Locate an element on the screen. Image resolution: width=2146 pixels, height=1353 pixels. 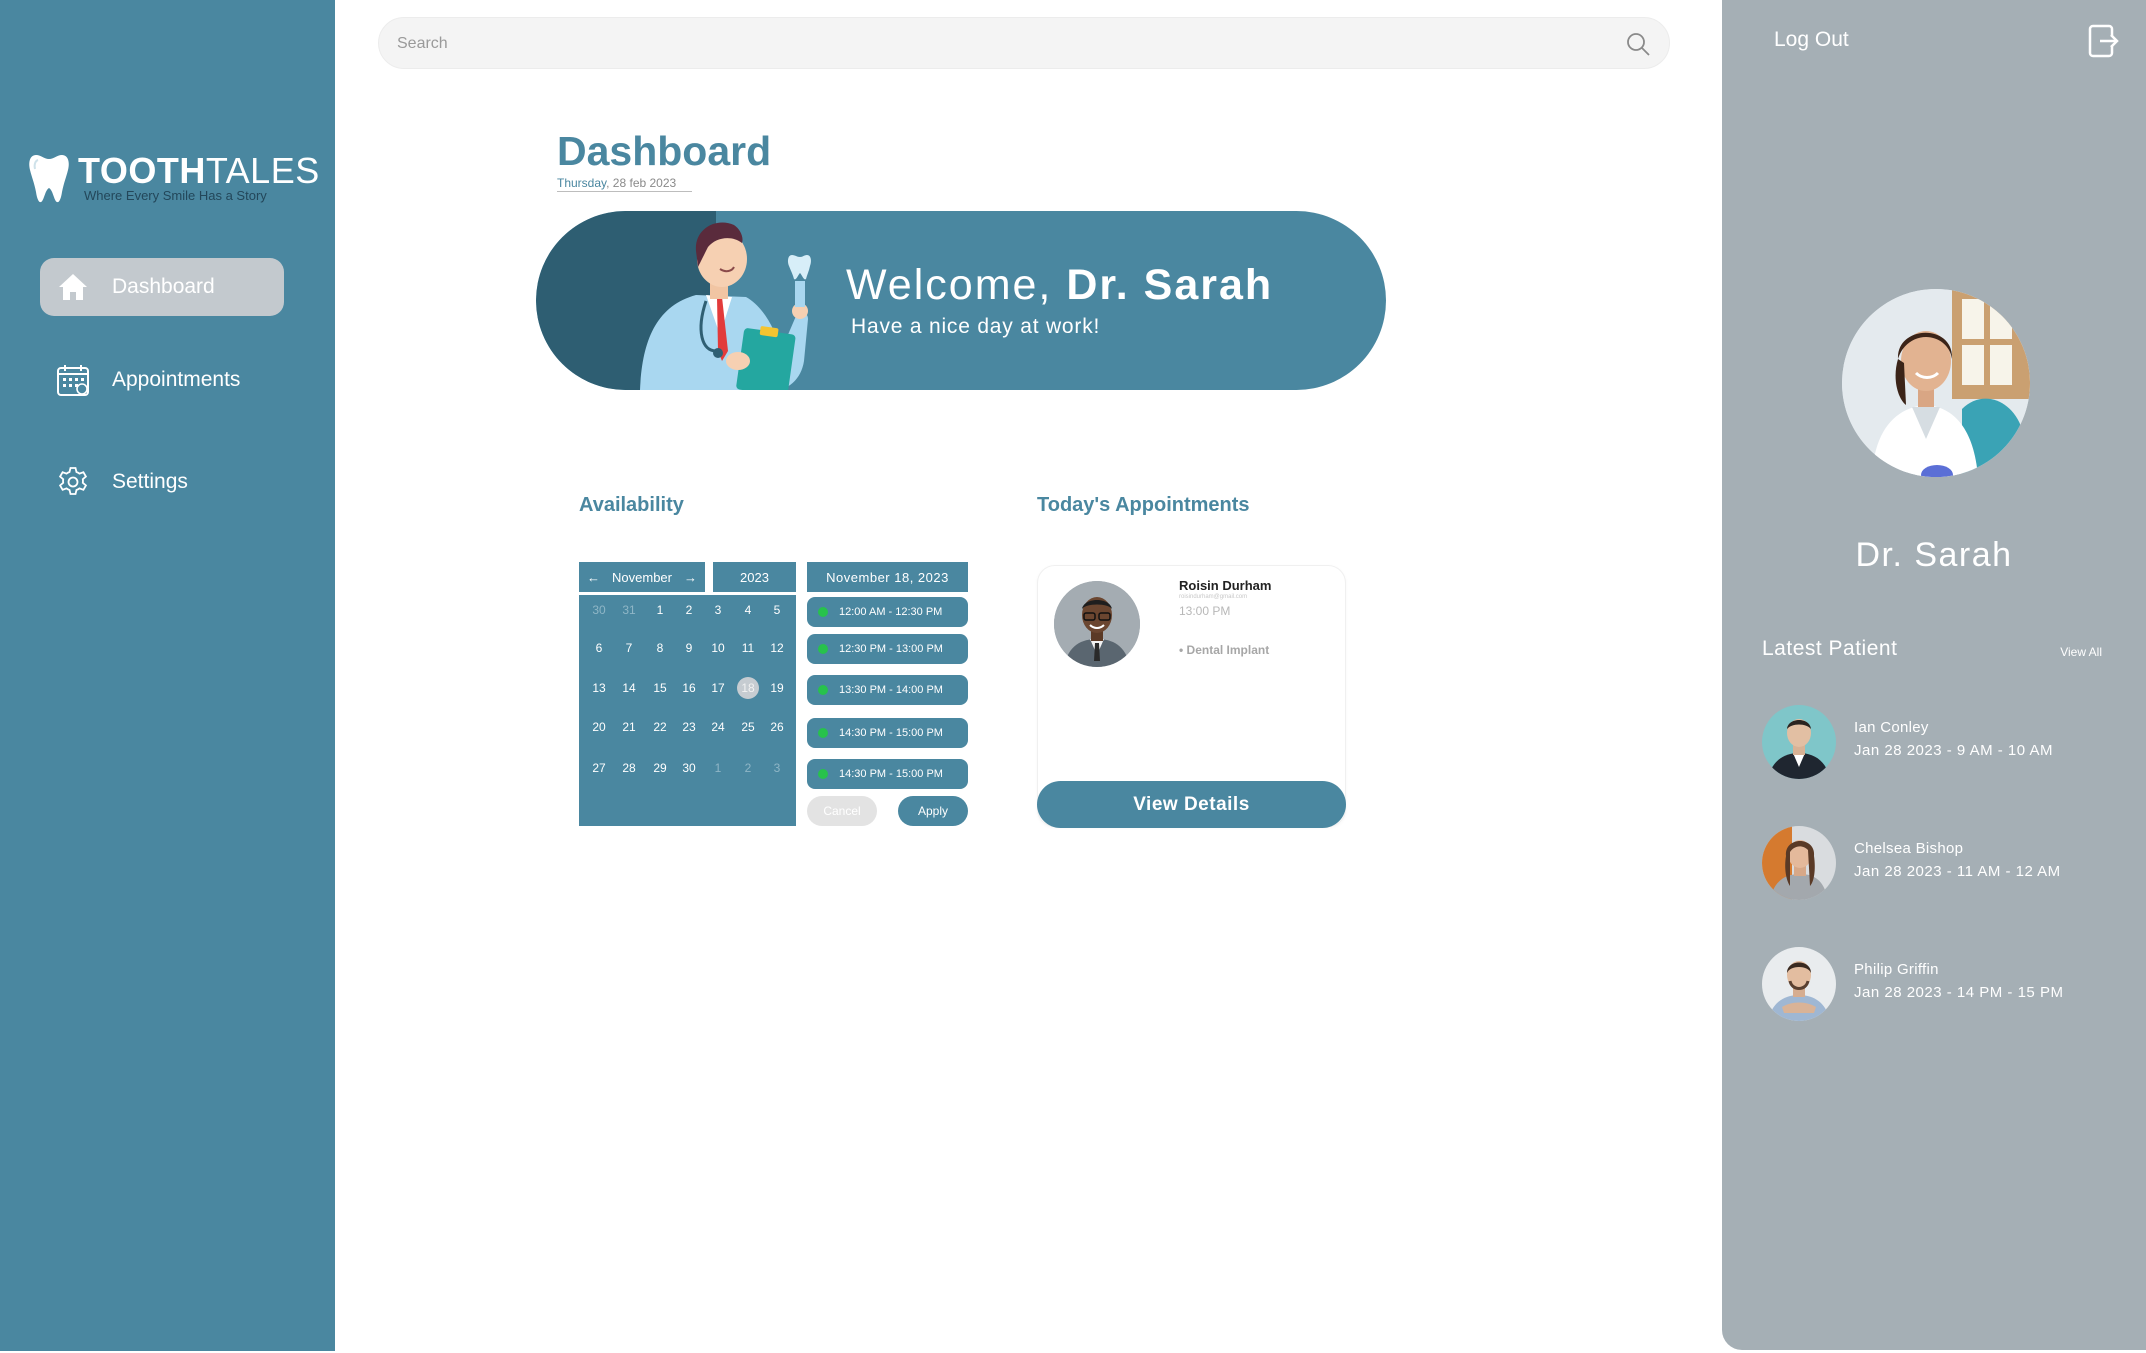
calendar-day-number: 1 is located at coordinates (660, 610).